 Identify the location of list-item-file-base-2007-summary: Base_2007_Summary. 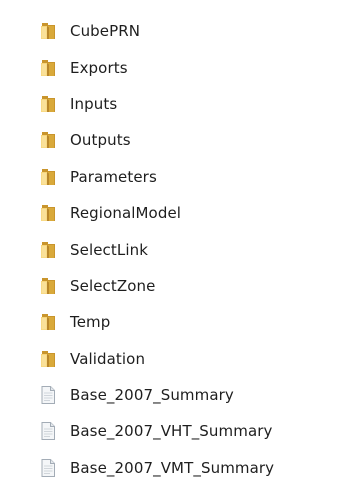
(156, 395).